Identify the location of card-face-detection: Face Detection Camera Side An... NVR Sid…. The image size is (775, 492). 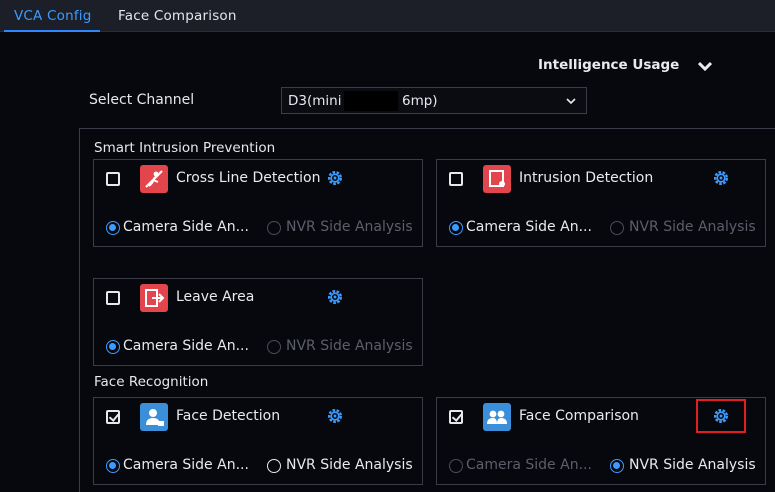
(258, 441).